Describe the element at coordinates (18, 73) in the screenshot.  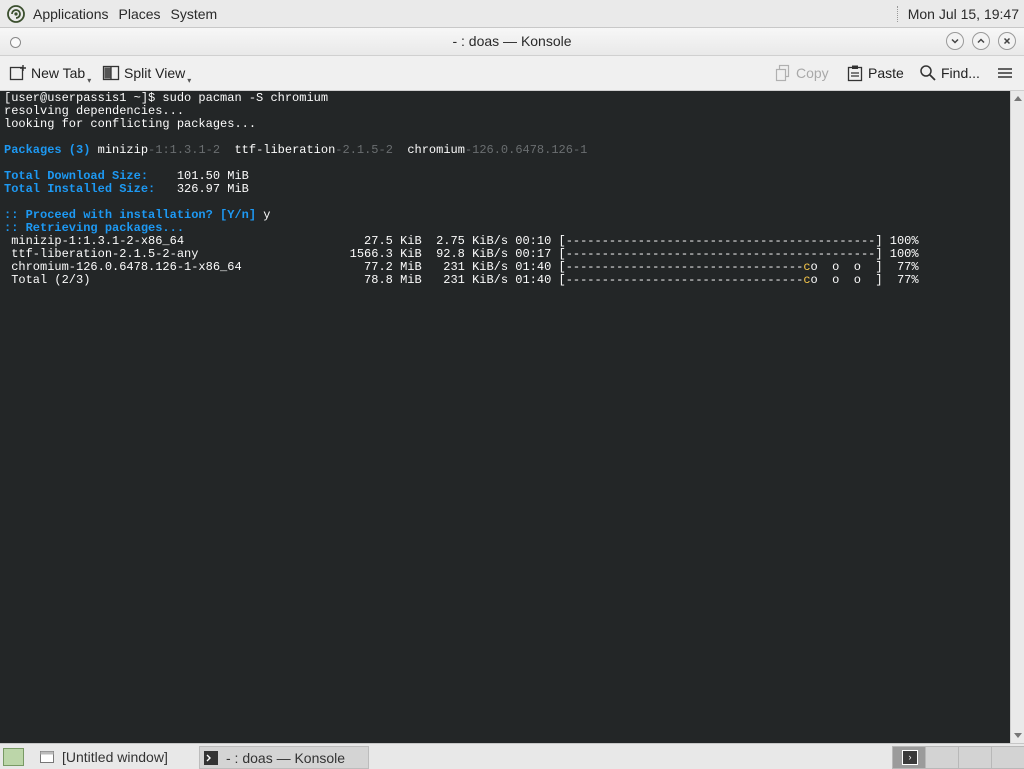
I see `new-tab-icon` at that location.